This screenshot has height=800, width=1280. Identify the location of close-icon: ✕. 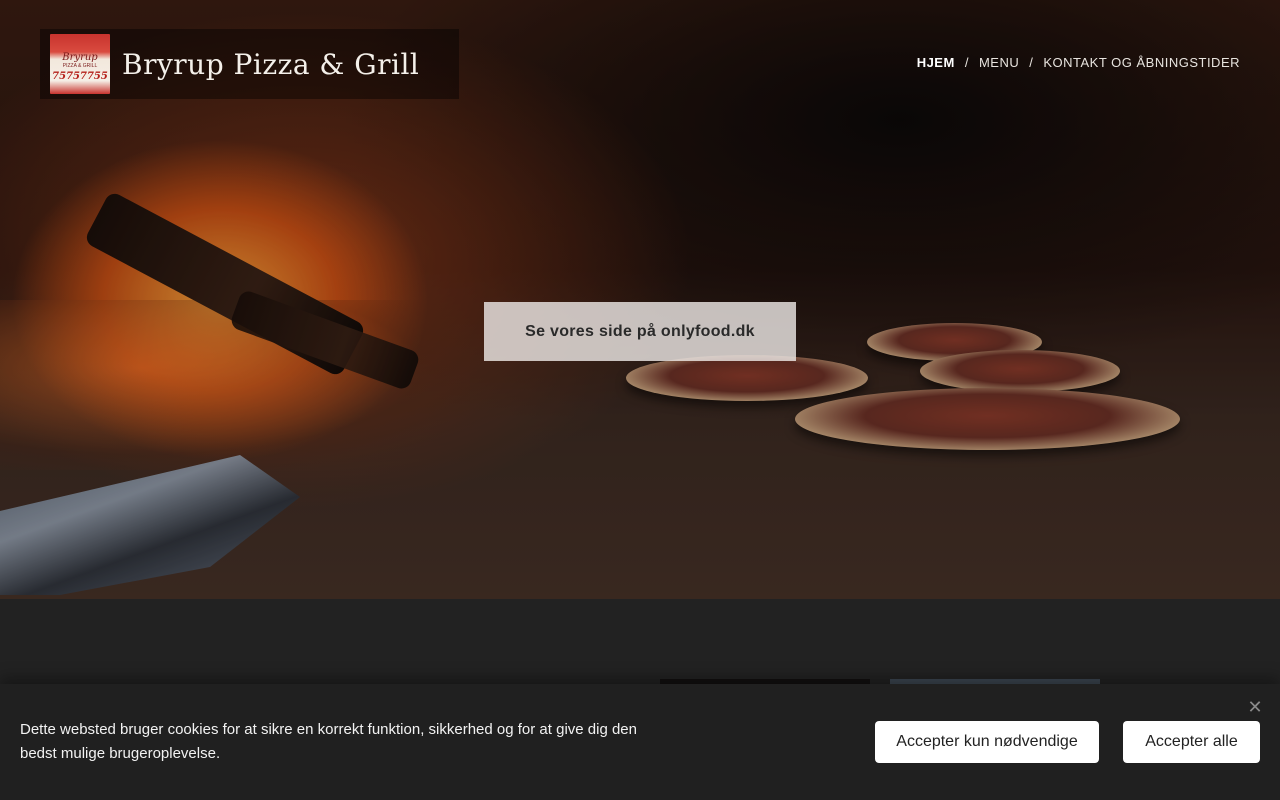
(1255, 707).